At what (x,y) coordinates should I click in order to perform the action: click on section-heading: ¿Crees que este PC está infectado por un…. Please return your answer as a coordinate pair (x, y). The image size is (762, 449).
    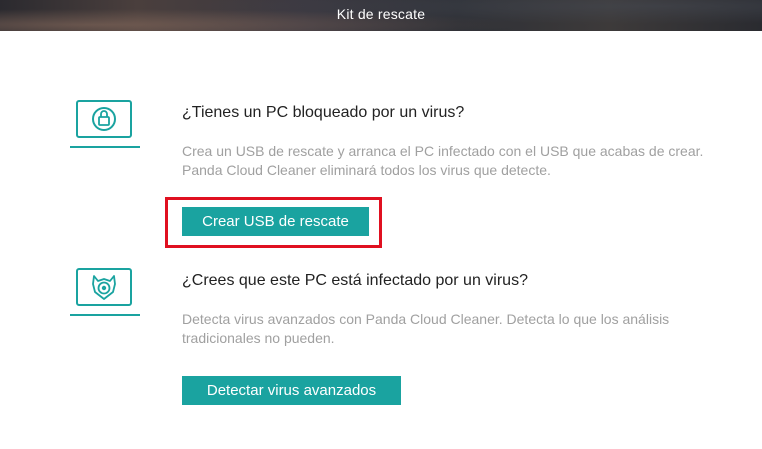
    Looking at the image, I should click on (355, 280).